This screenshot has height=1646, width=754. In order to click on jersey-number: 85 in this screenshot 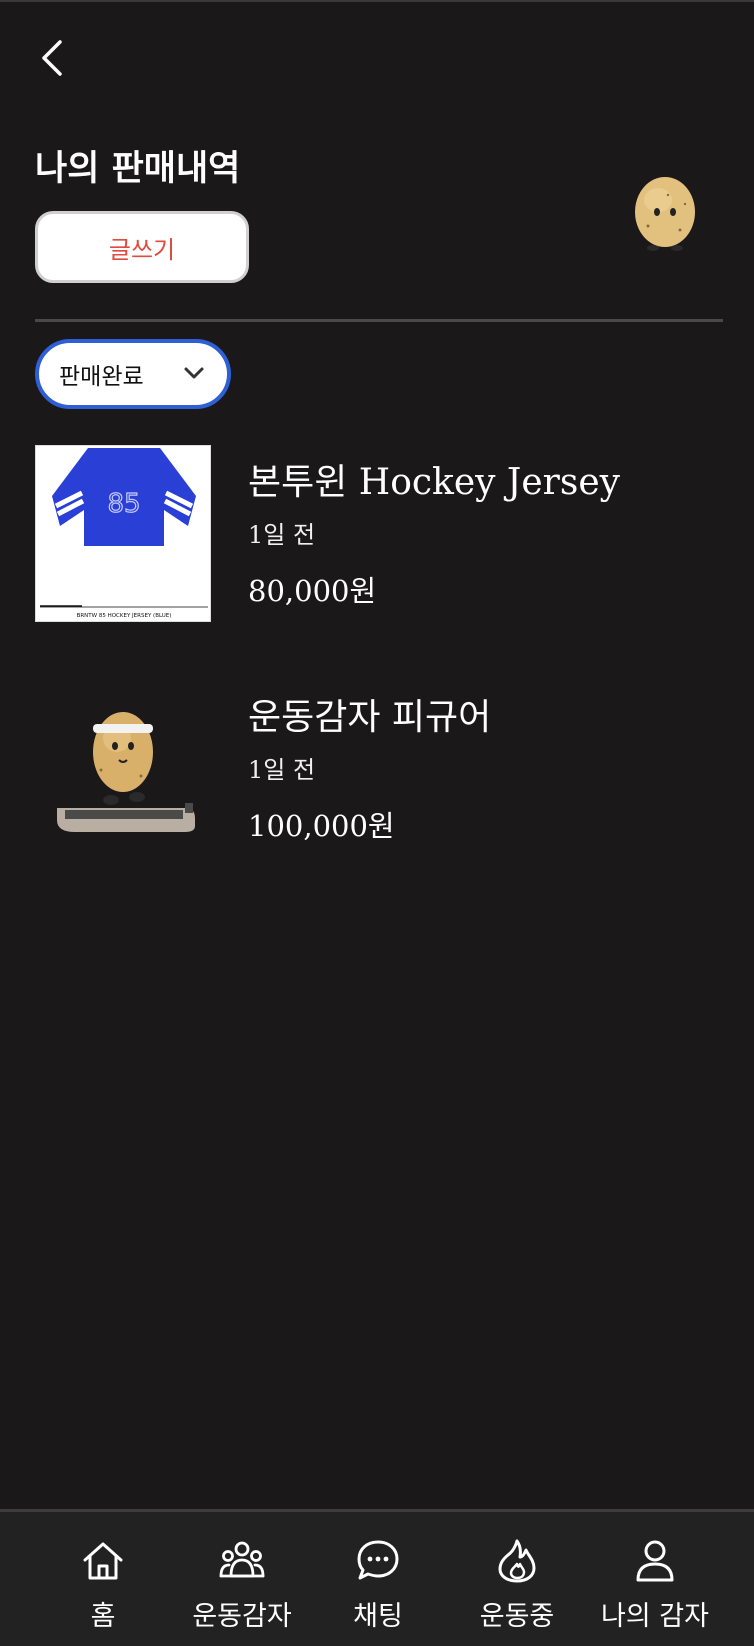, I will do `click(123, 504)`.